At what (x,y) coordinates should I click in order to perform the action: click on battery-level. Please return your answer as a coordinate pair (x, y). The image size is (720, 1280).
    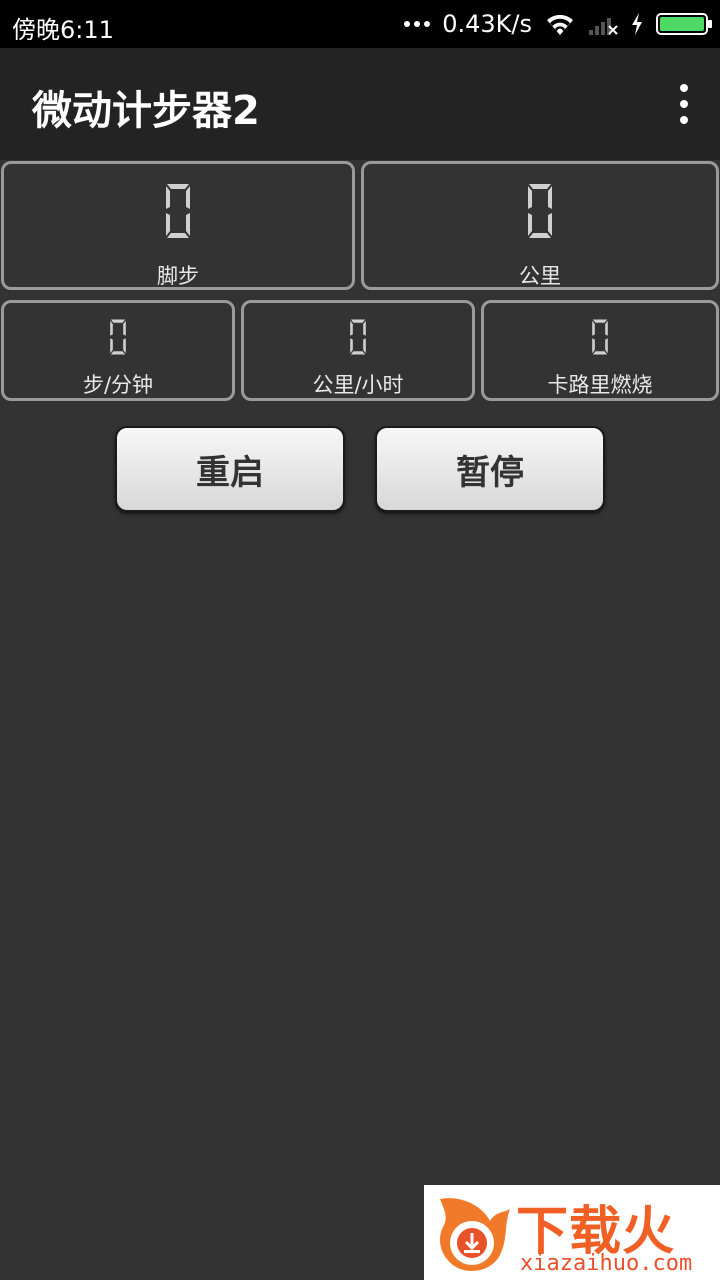
    Looking at the image, I should click on (682, 24).